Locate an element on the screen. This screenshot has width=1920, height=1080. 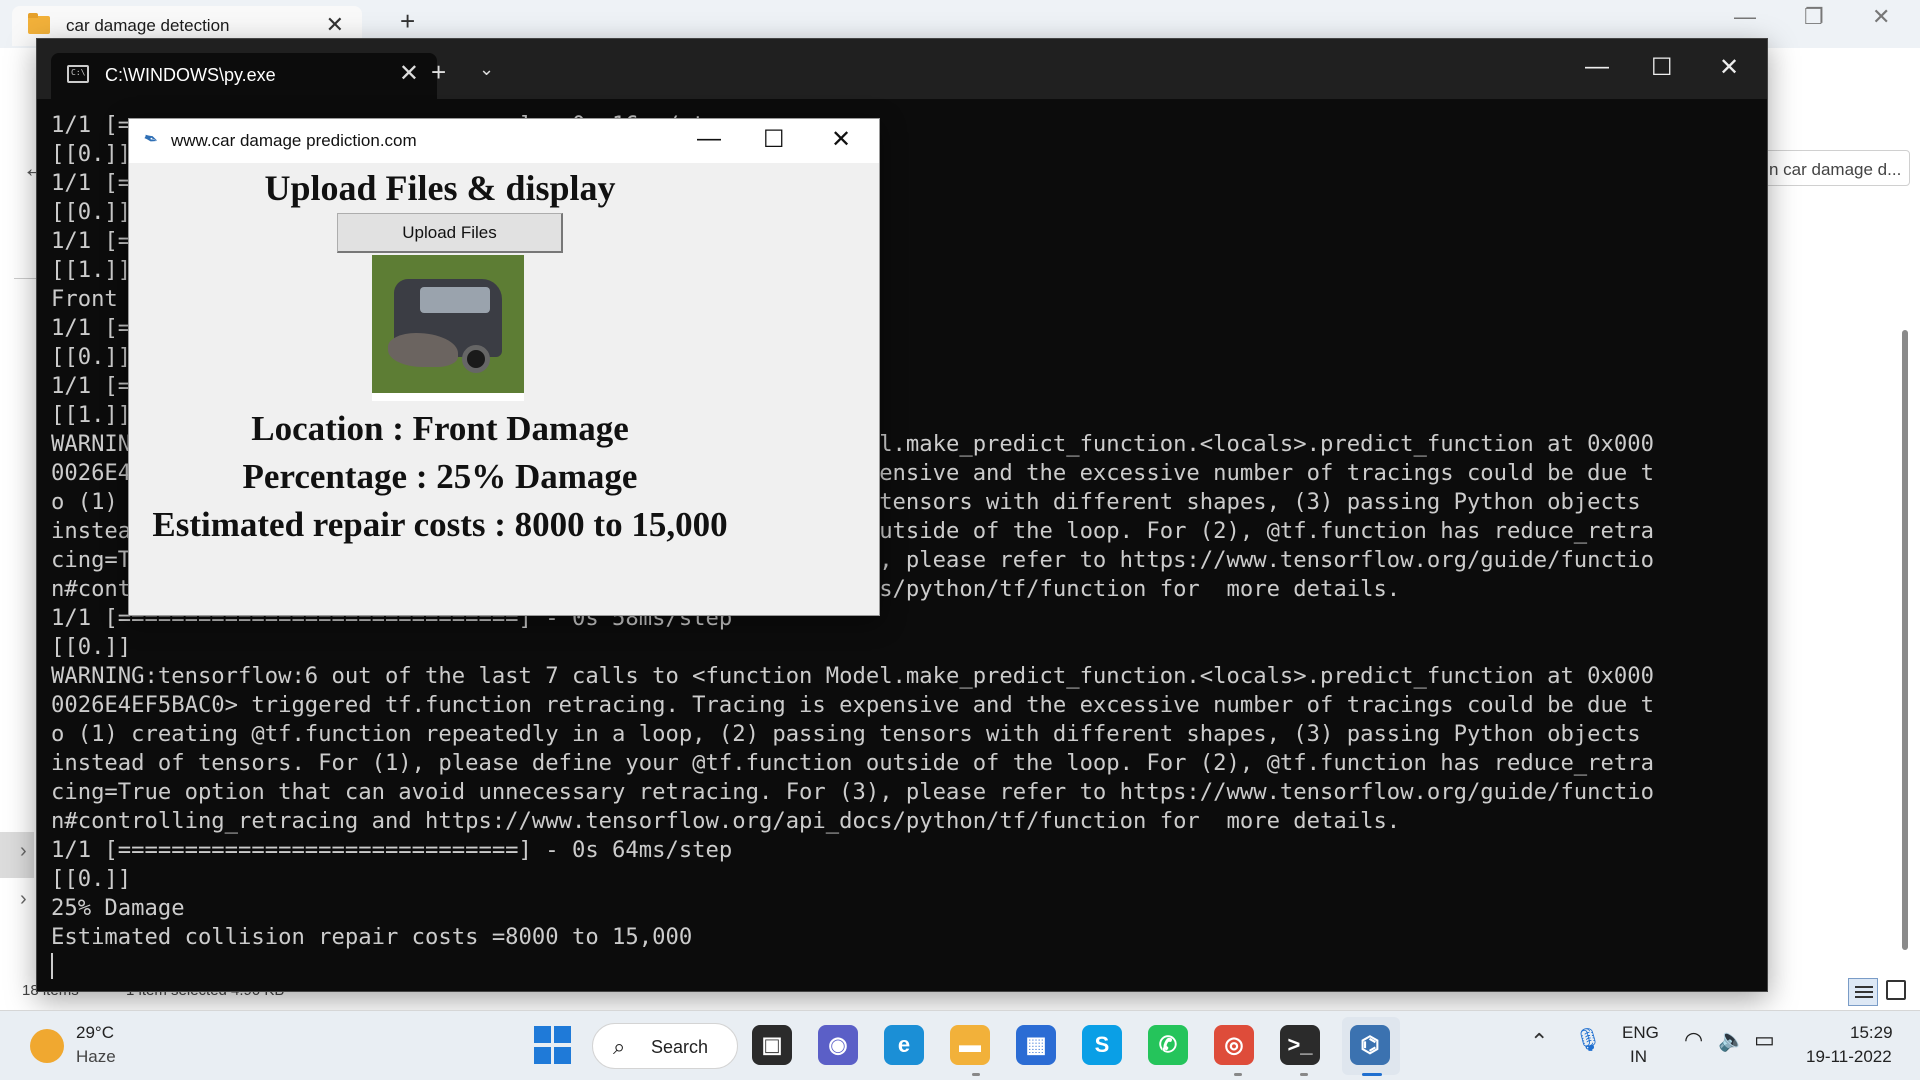
chrome-icon: ◎ is located at coordinates (1234, 1045).